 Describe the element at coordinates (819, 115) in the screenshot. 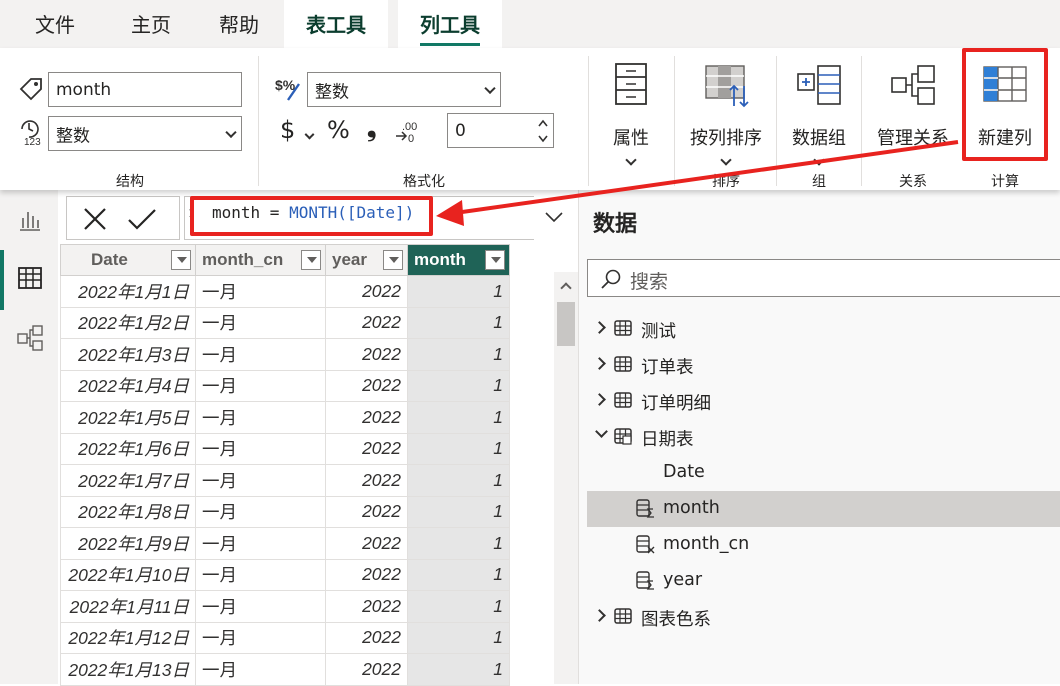

I see `data-group-button: 数据组` at that location.